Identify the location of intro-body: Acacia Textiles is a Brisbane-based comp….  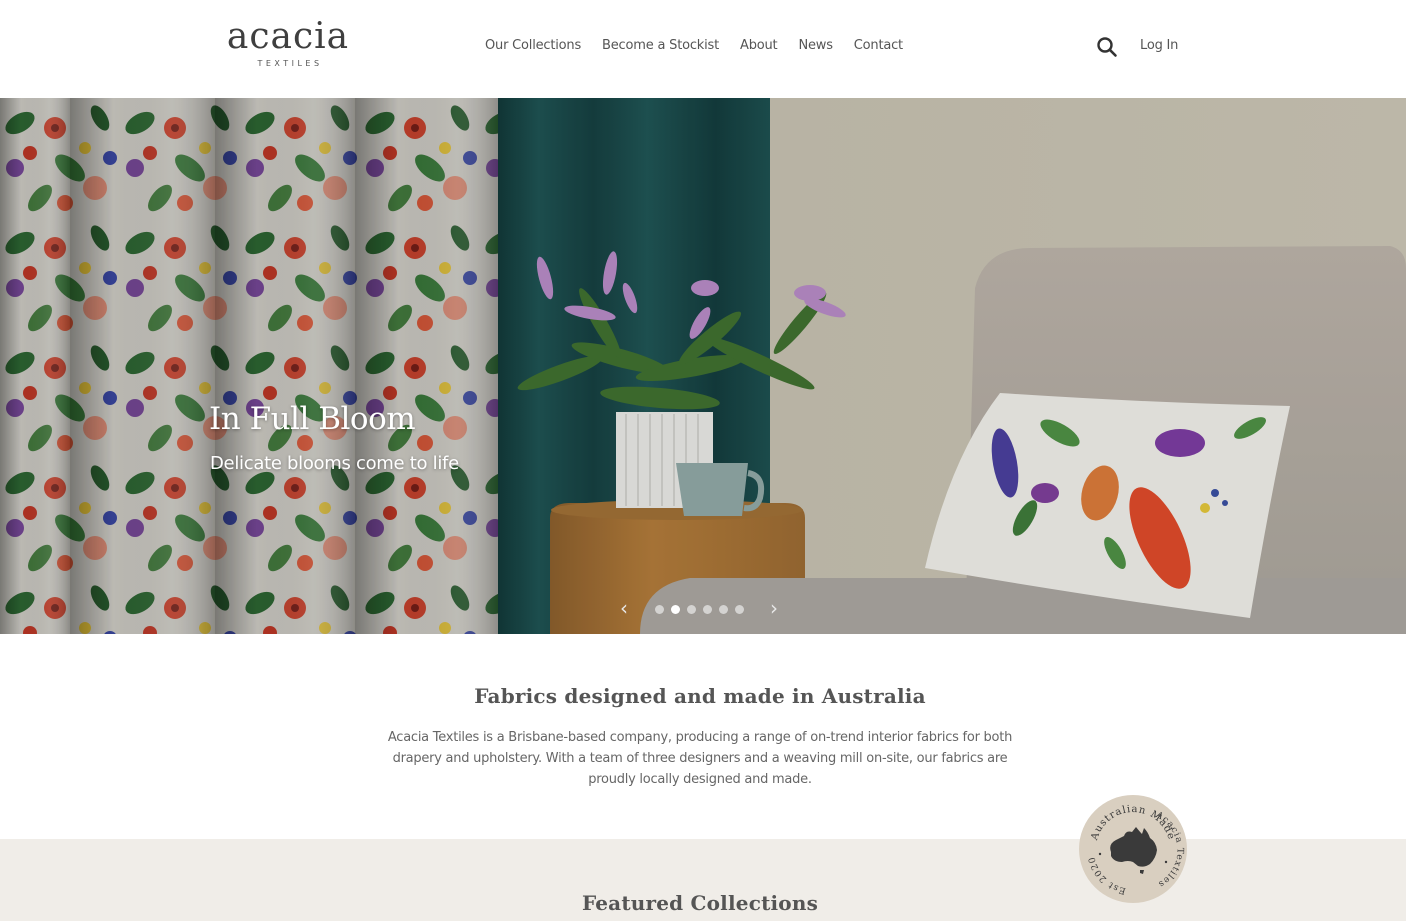
(700, 758).